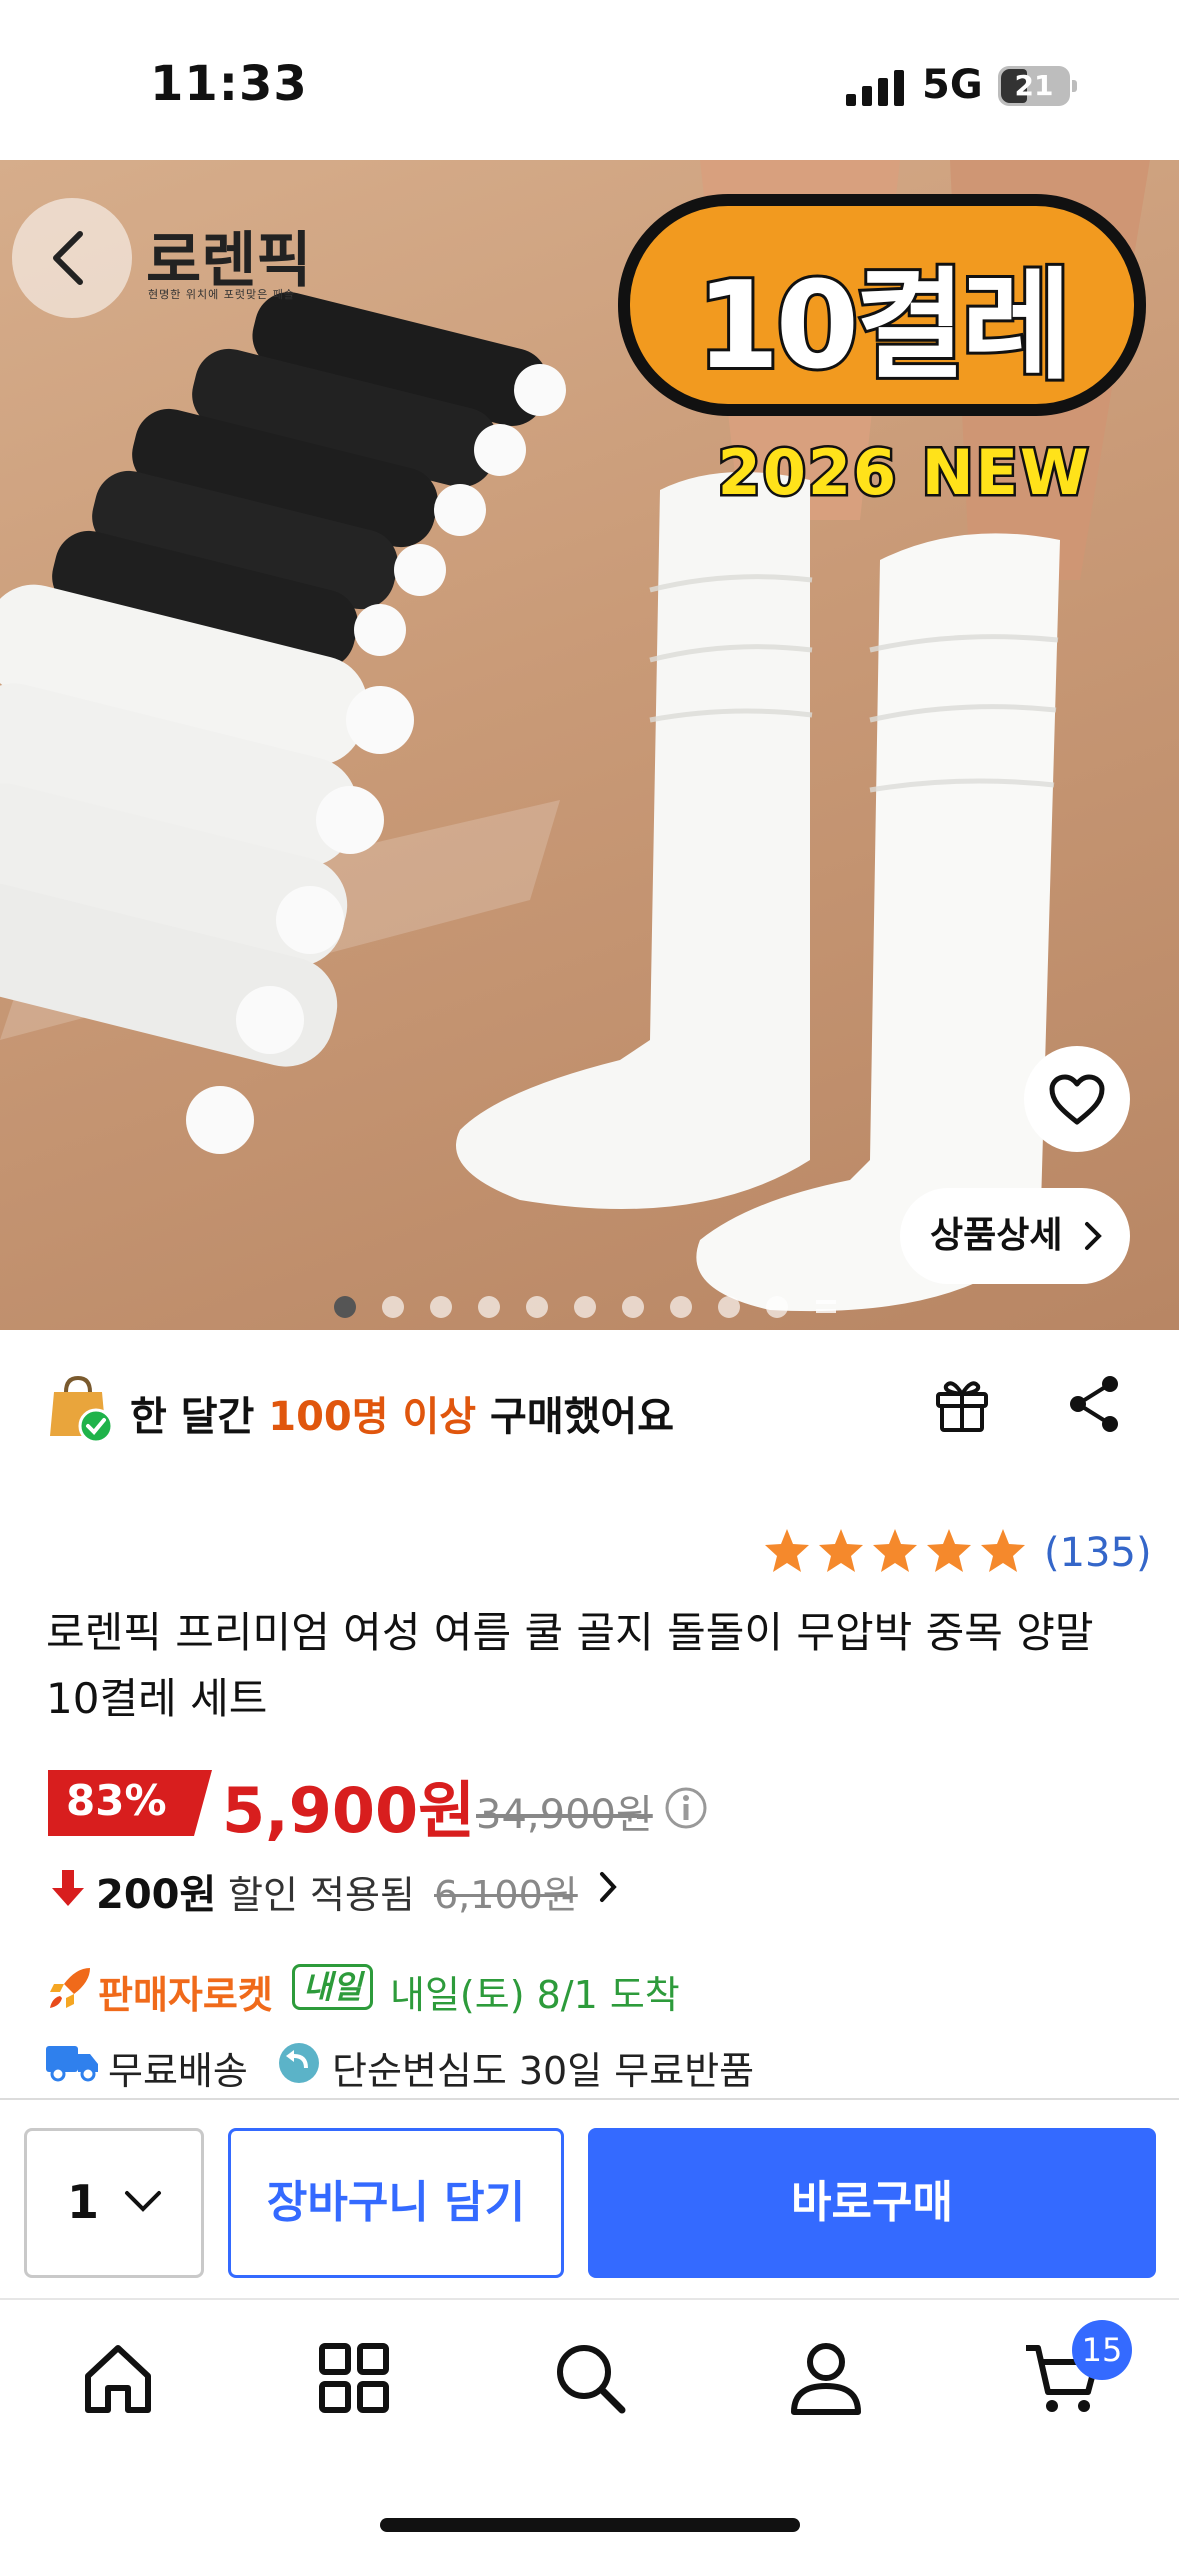 This screenshot has width=1179, height=2556. What do you see at coordinates (543, 2071) in the screenshot?
I see `free-return-text: 단순변심도 30일 무료반품` at bounding box center [543, 2071].